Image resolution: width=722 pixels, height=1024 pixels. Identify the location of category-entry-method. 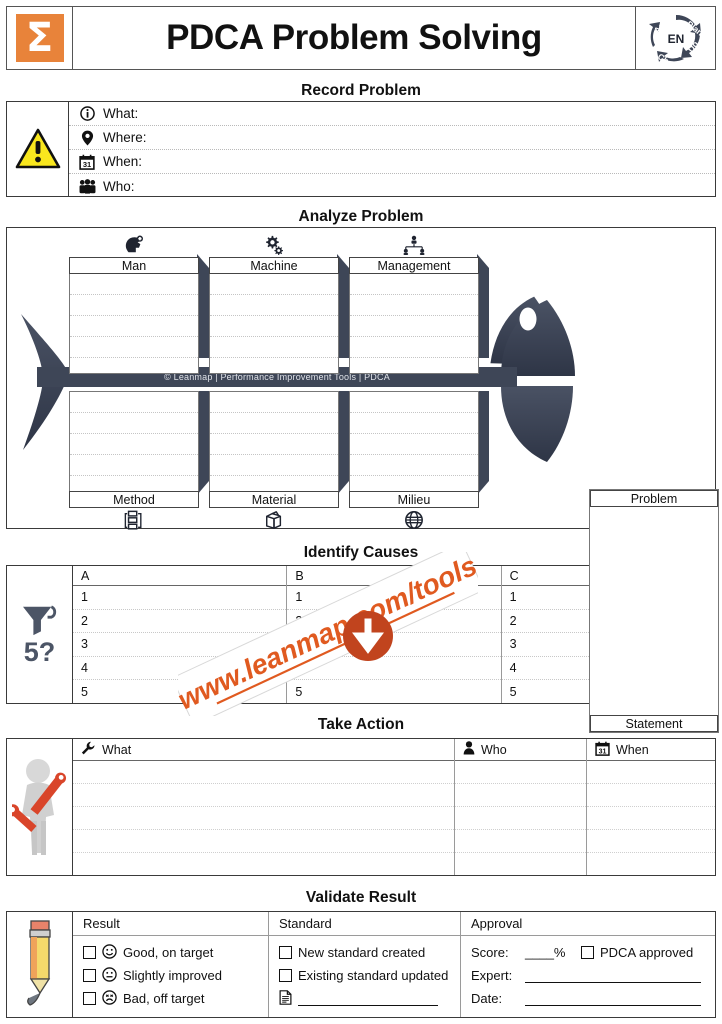
(134, 441).